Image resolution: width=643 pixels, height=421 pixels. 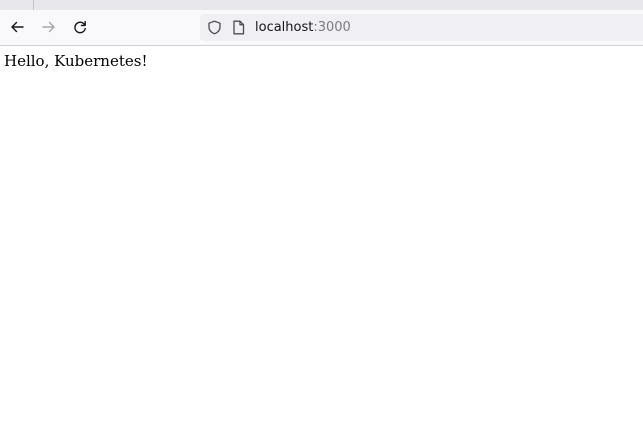 What do you see at coordinates (214, 27) in the screenshot?
I see `shield-icon` at bounding box center [214, 27].